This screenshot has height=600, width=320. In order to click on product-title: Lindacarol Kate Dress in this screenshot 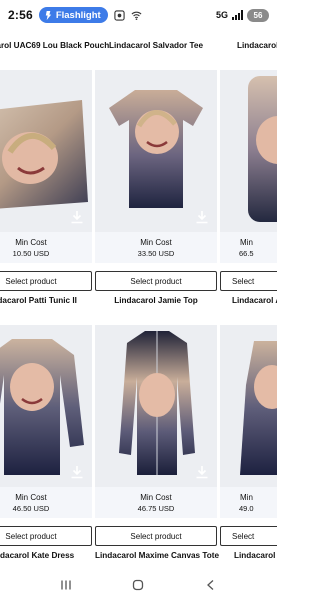, I will do `click(37, 555)`.